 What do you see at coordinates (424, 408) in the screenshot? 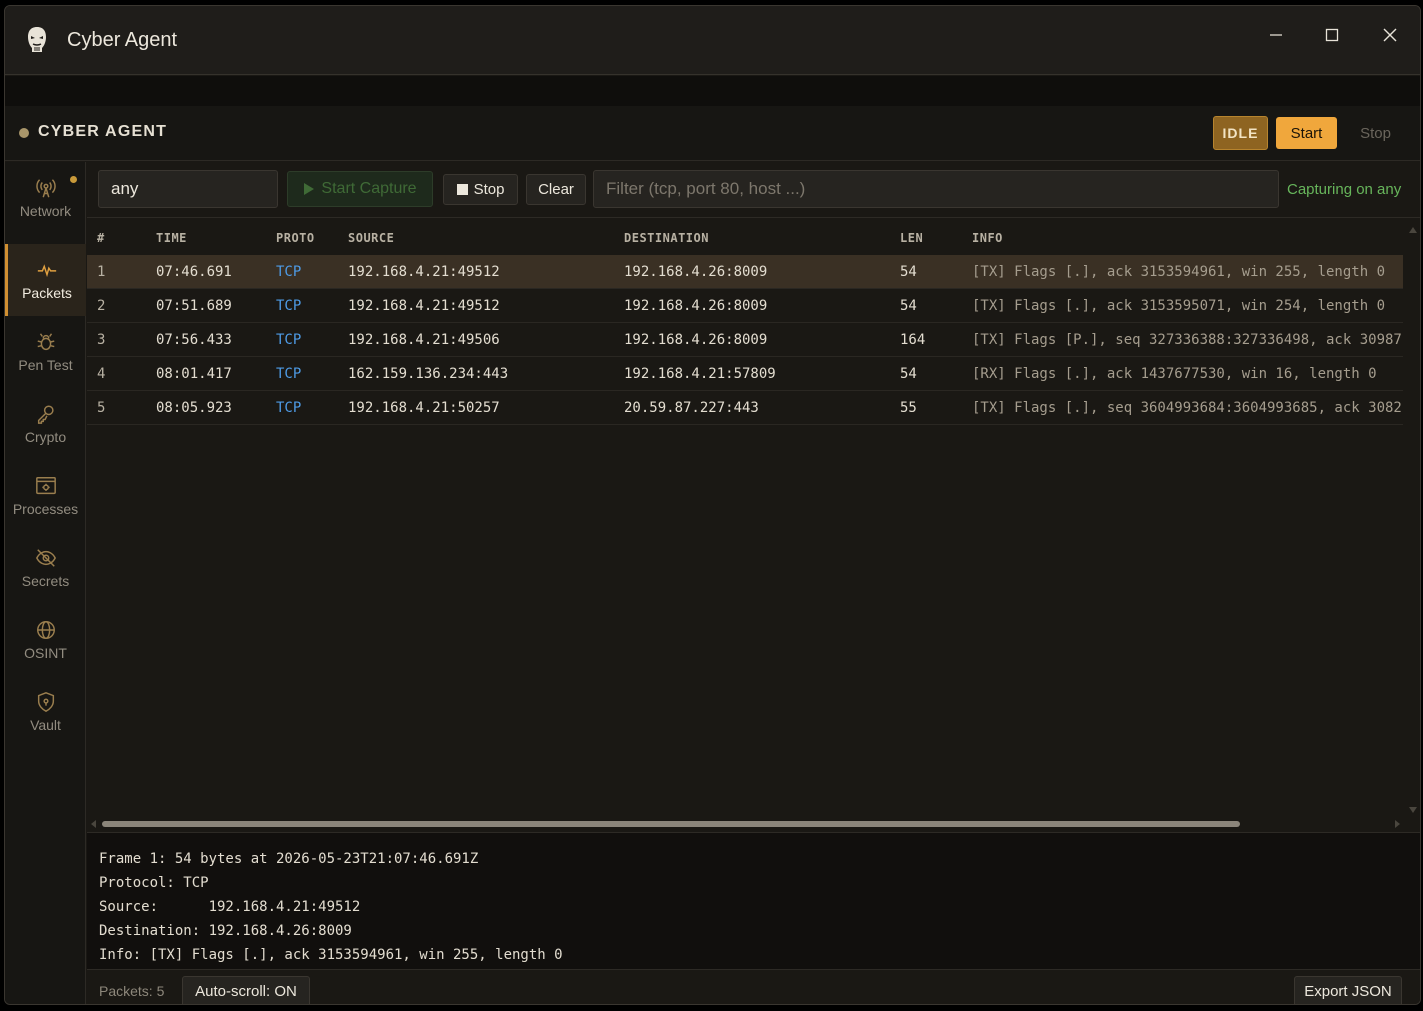
I see `cell-source: 192.168.4.21:50257` at bounding box center [424, 408].